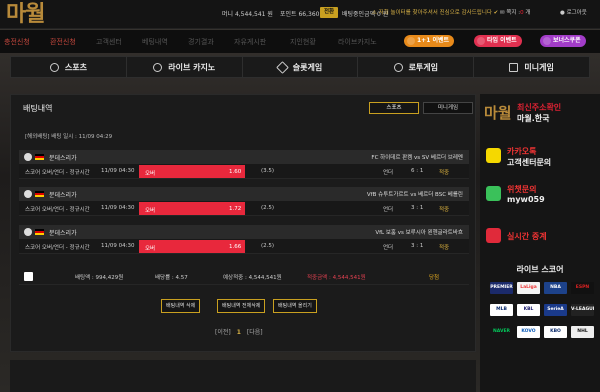 This screenshot has width=600, height=392. What do you see at coordinates (69, 137) in the screenshot?
I see `bet-info: [해외배팅] 배팅 일시 : 11/09 04:29` at bounding box center [69, 137].